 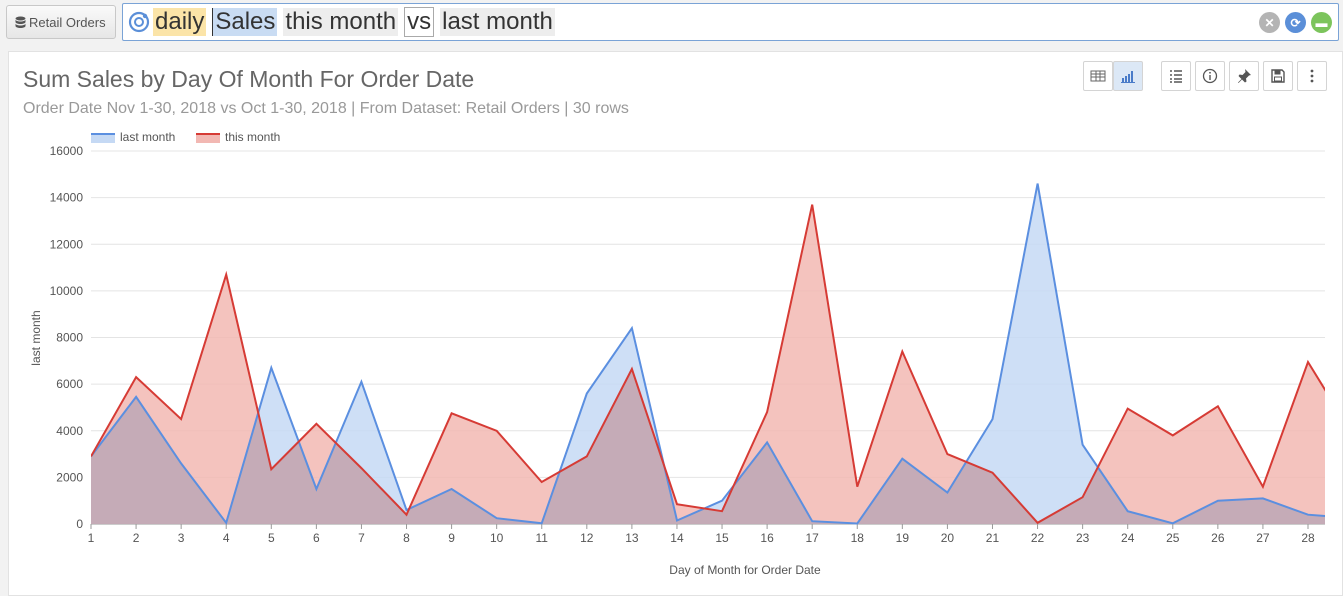 I want to click on x-tick-label: 27, so click(x=1263, y=538).